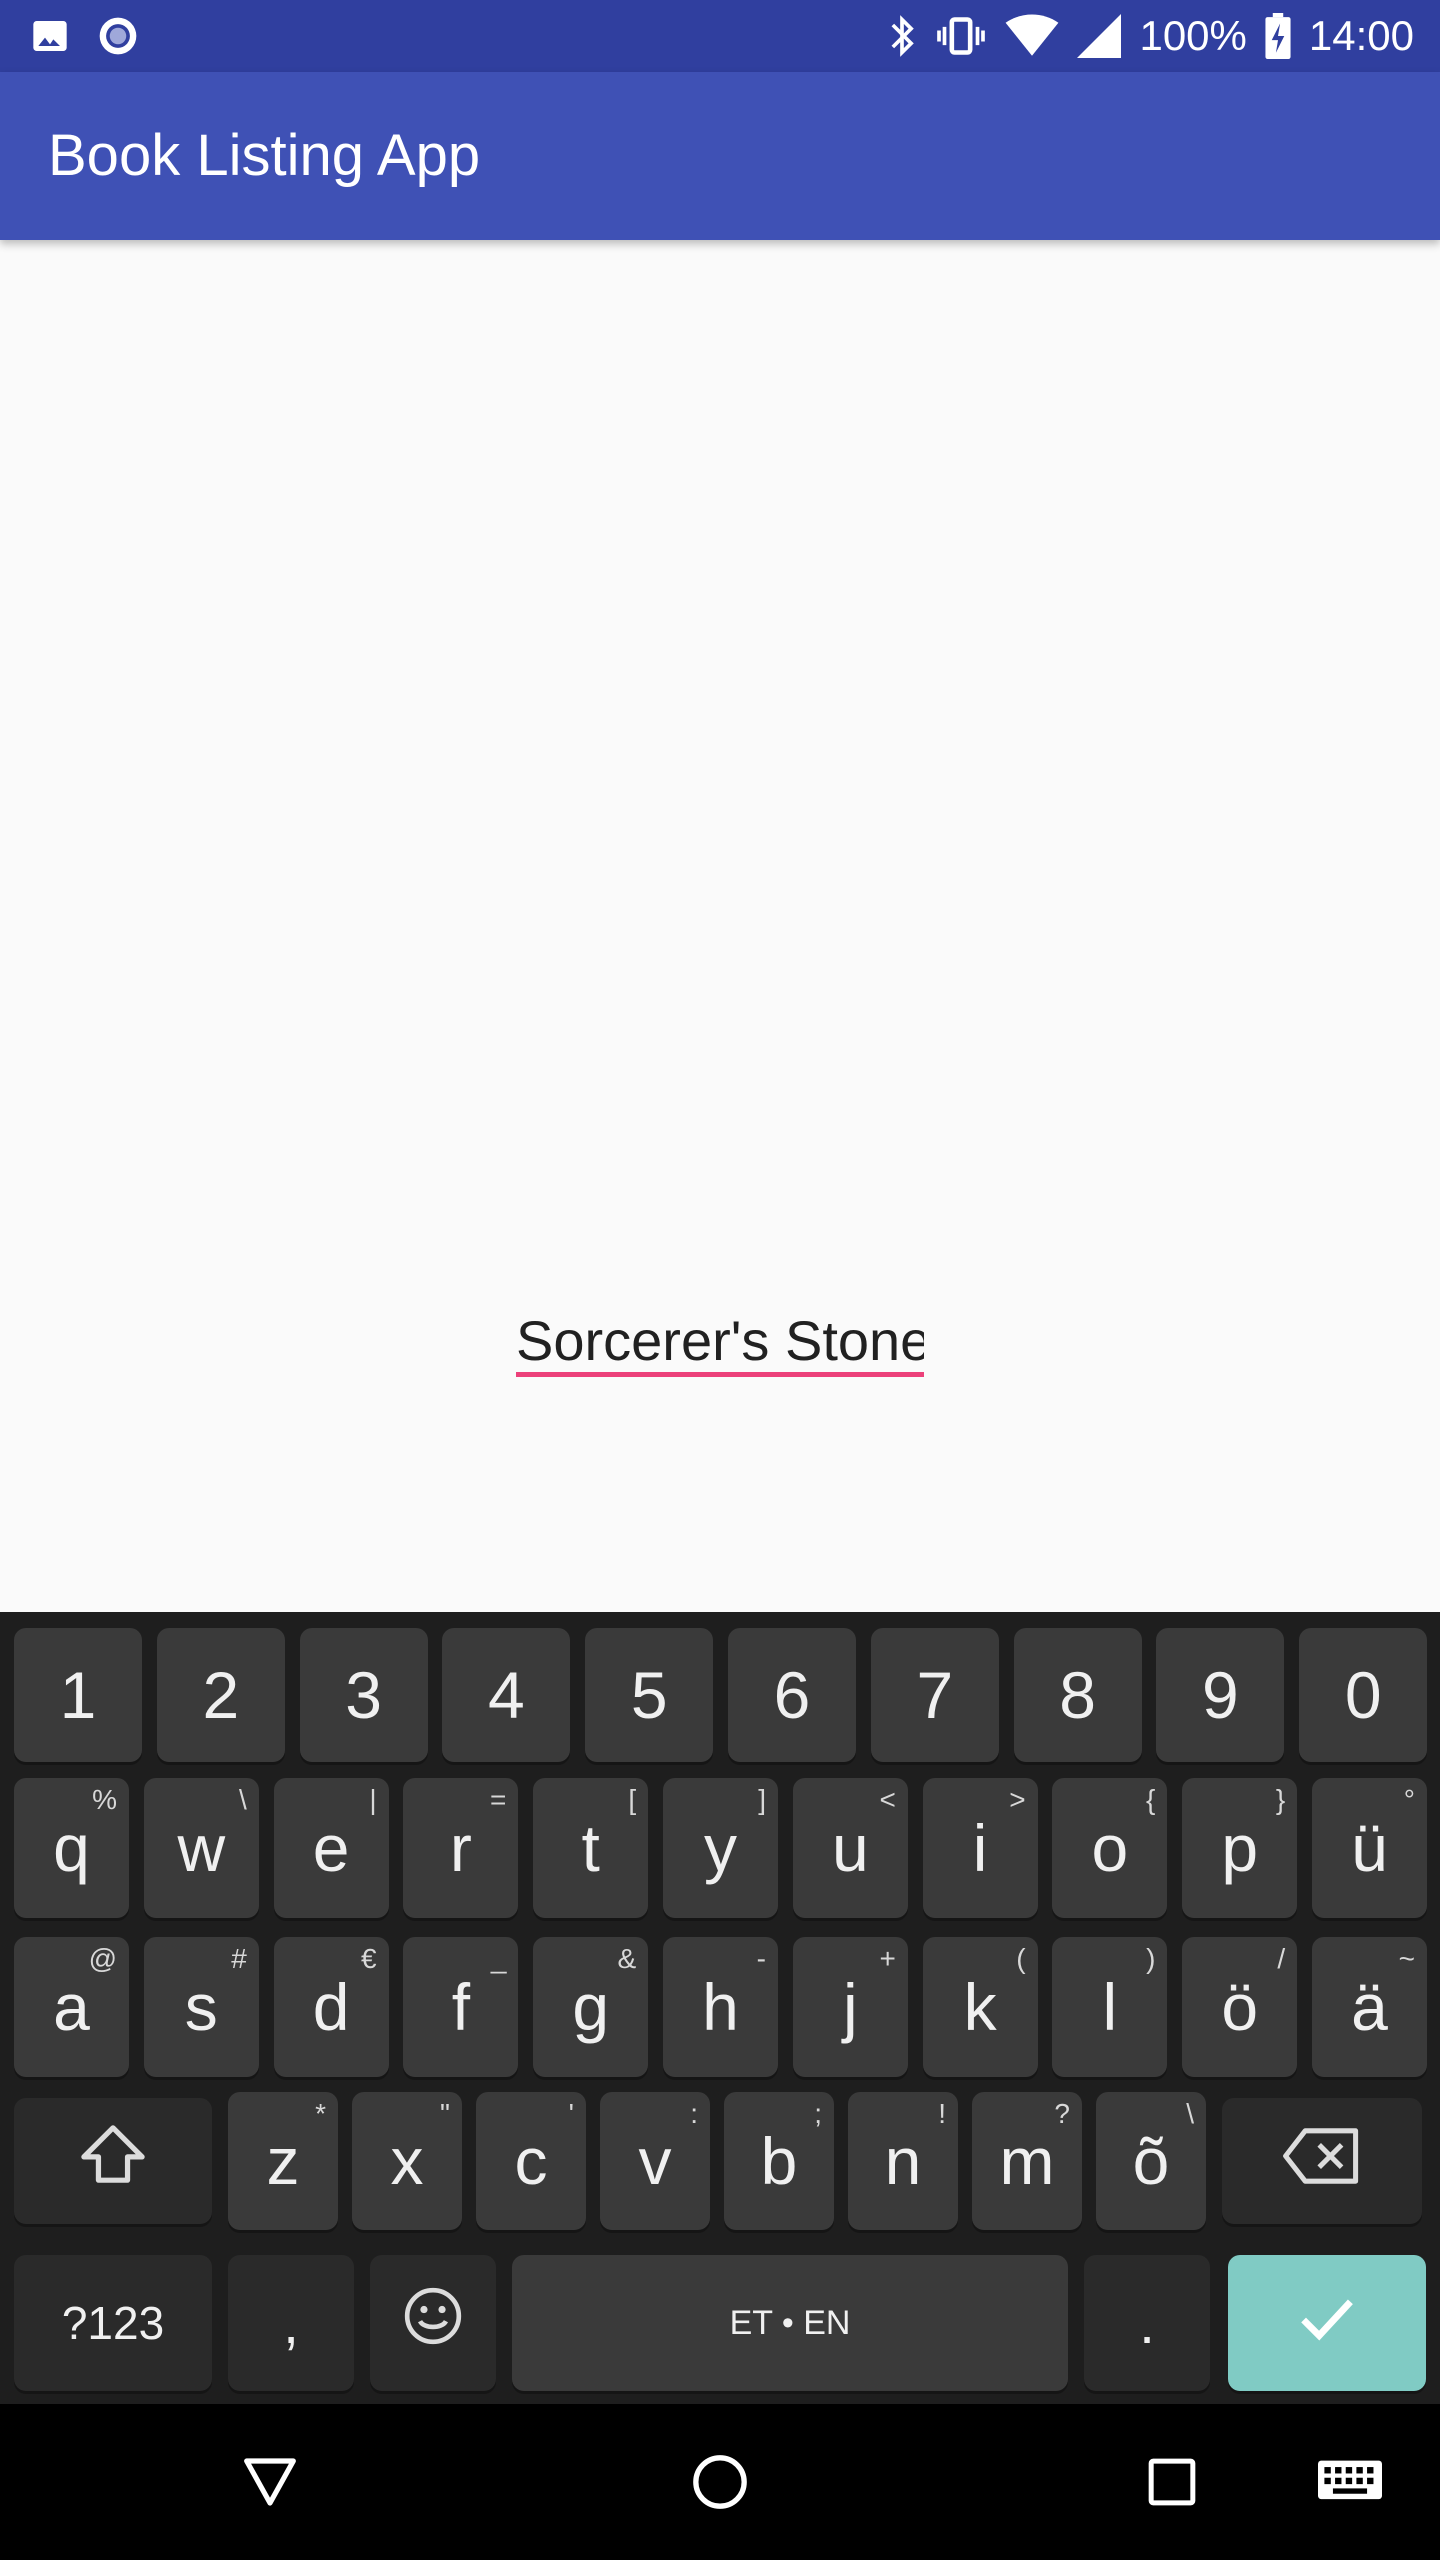 The width and height of the screenshot is (1440, 2560). Describe the element at coordinates (1172, 2482) in the screenshot. I see `recents-square-icon` at that location.